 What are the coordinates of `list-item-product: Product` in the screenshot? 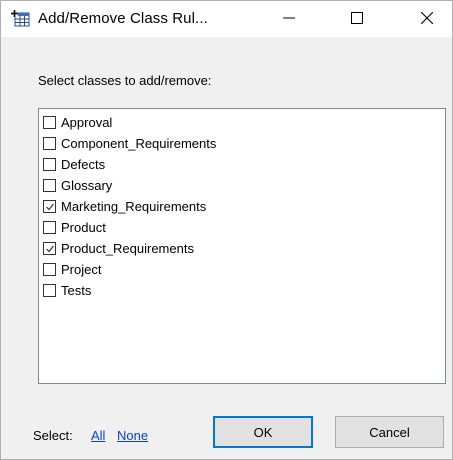 It's located at (74, 227).